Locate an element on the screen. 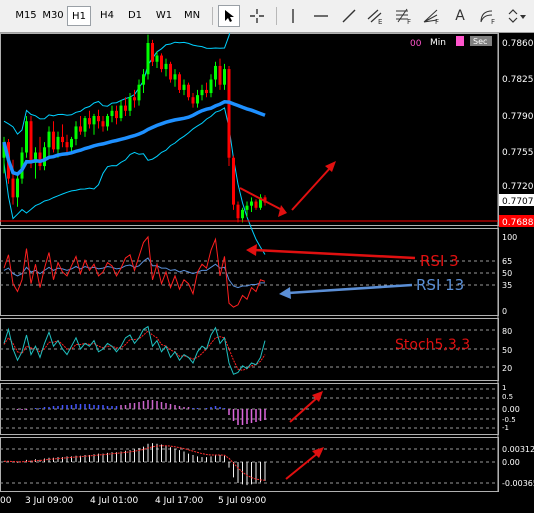 This screenshot has width=534, height=513. timeframe-m30: M30 is located at coordinates (53, 16).